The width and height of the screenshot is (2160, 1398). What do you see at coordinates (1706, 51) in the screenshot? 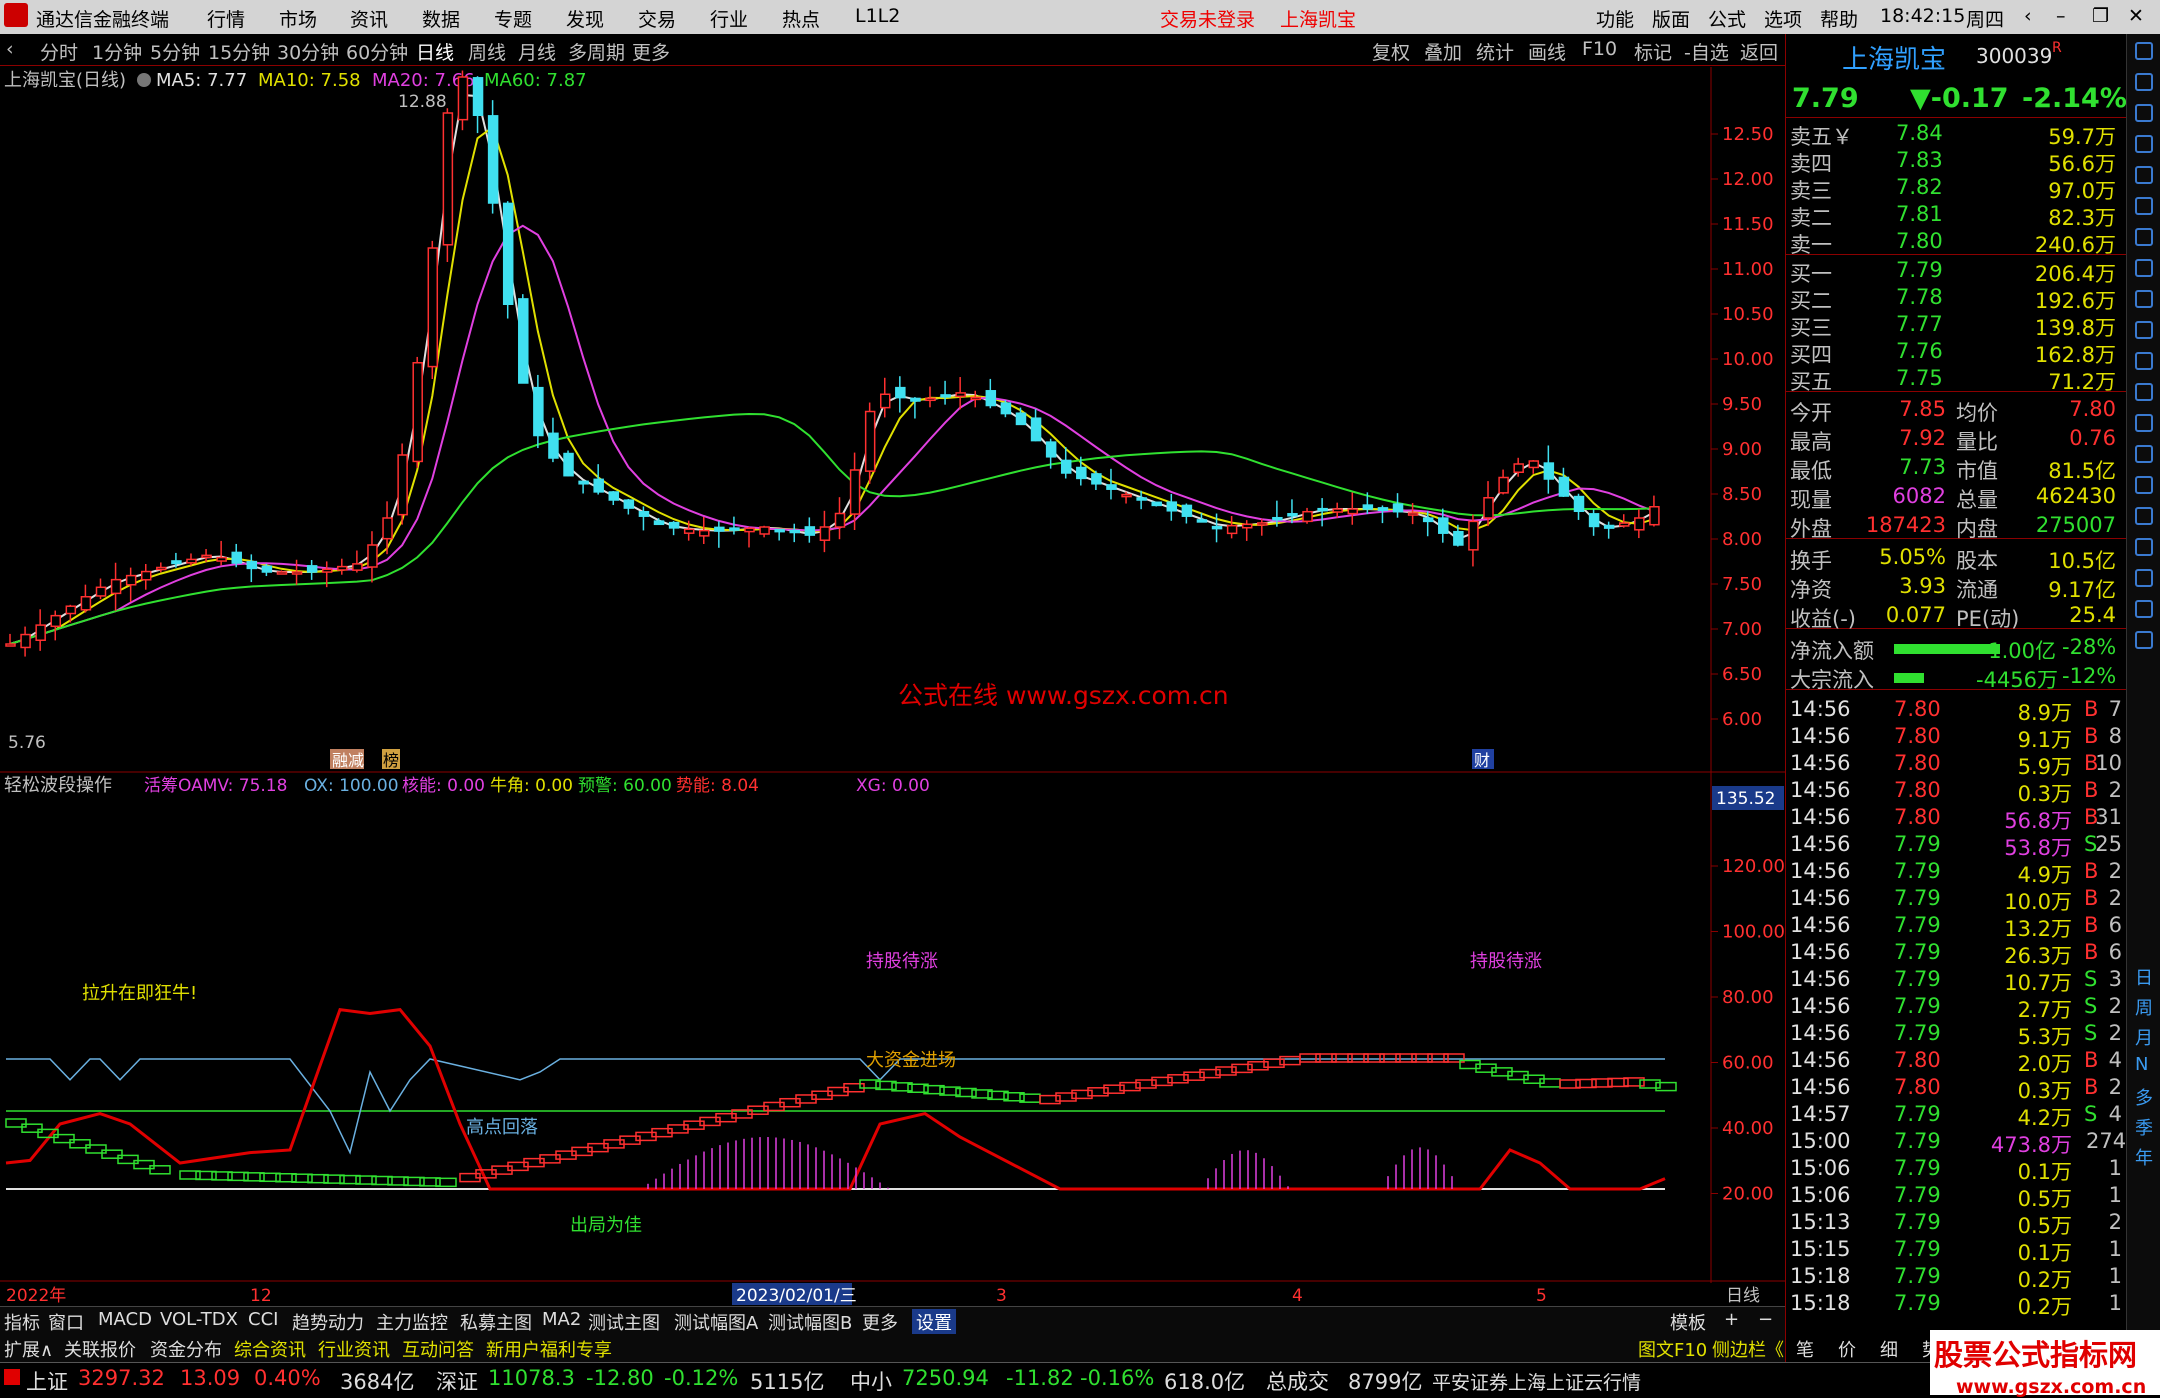
I see `tool-zixuan: -自选` at bounding box center [1706, 51].